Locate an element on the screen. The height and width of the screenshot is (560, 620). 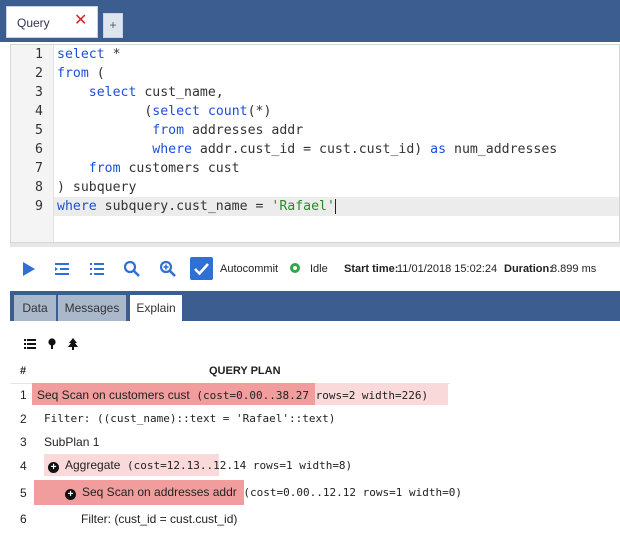
plan-node: SubPlan 1 is located at coordinates (72, 442).